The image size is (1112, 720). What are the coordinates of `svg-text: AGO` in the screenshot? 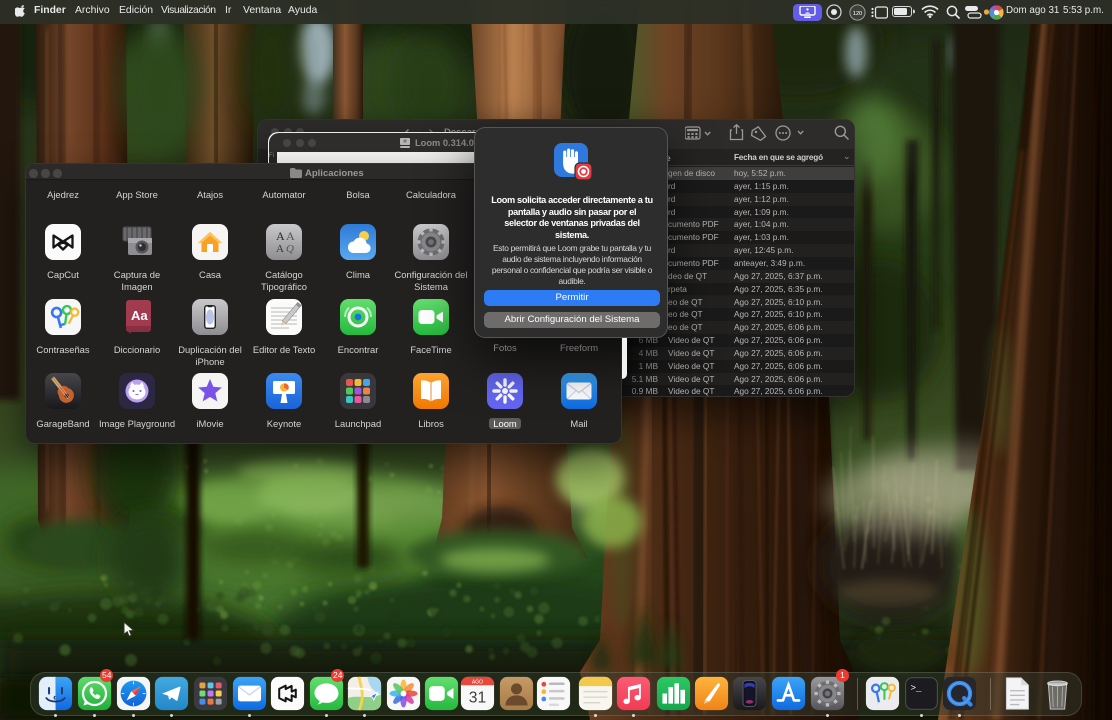 It's located at (477, 682).